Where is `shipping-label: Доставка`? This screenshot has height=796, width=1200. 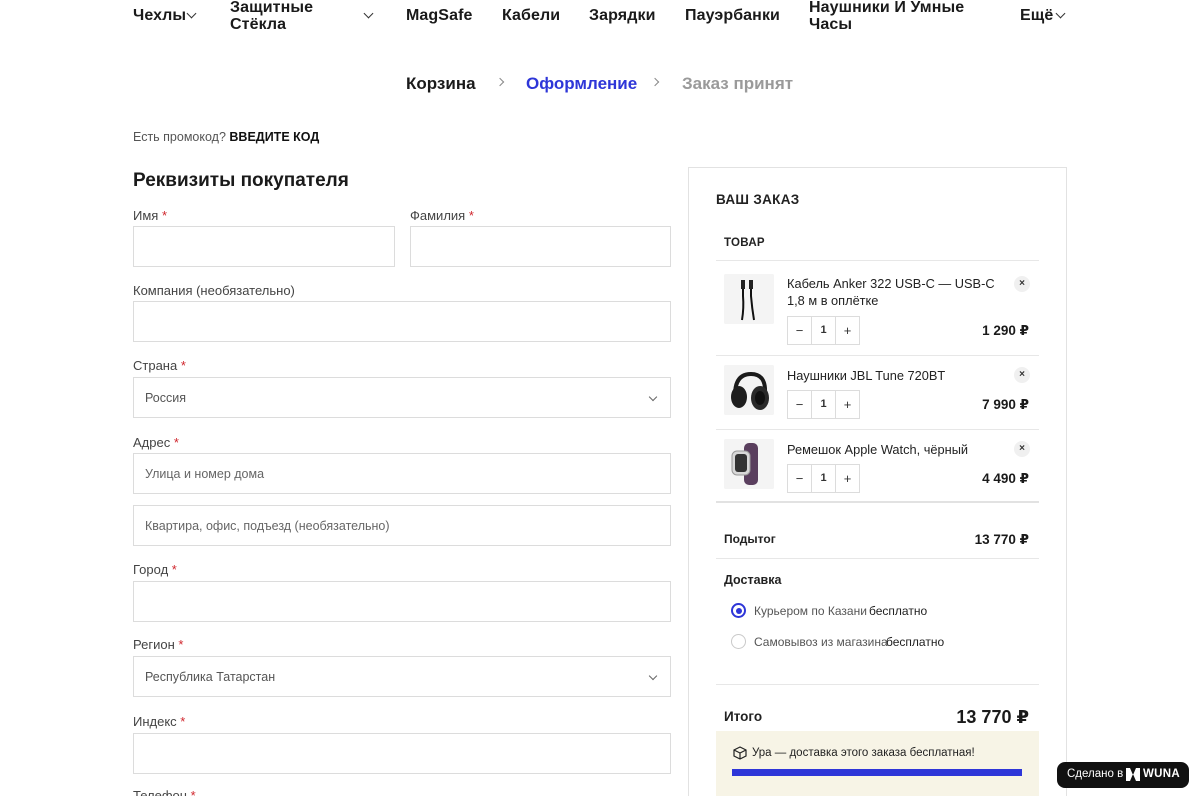 shipping-label: Доставка is located at coordinates (753, 580).